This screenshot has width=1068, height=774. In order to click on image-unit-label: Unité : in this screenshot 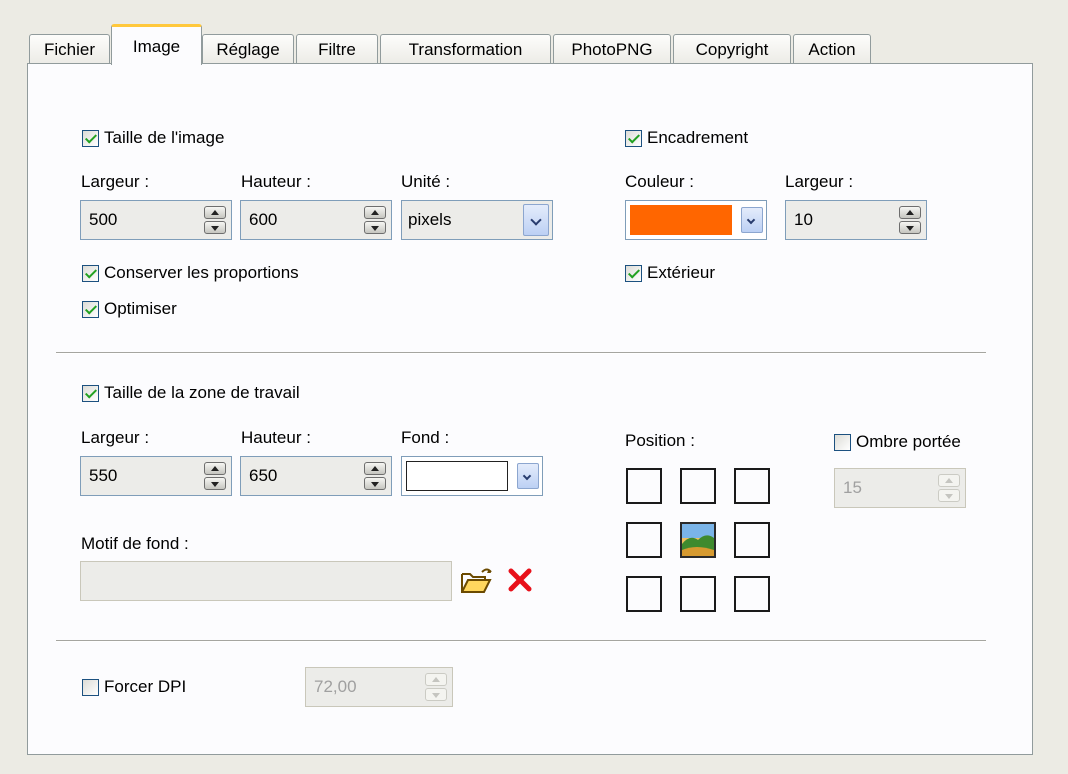, I will do `click(426, 181)`.